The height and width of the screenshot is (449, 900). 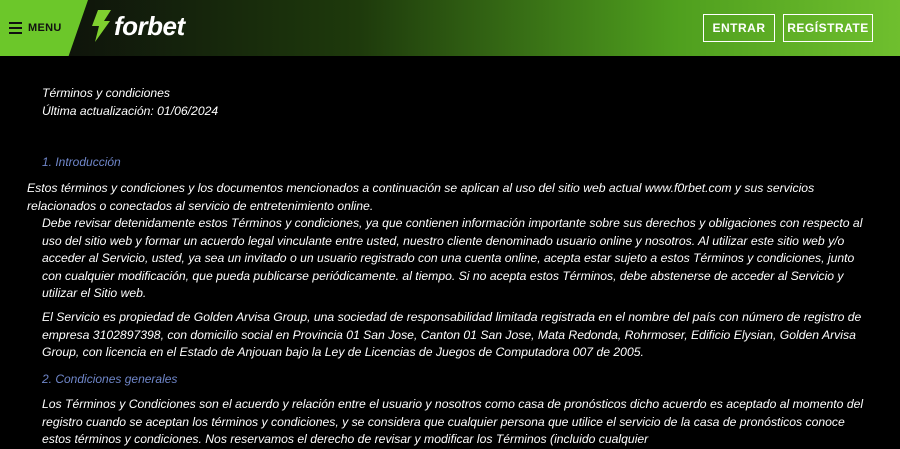 I want to click on logo-text: forbet, so click(x=149, y=25).